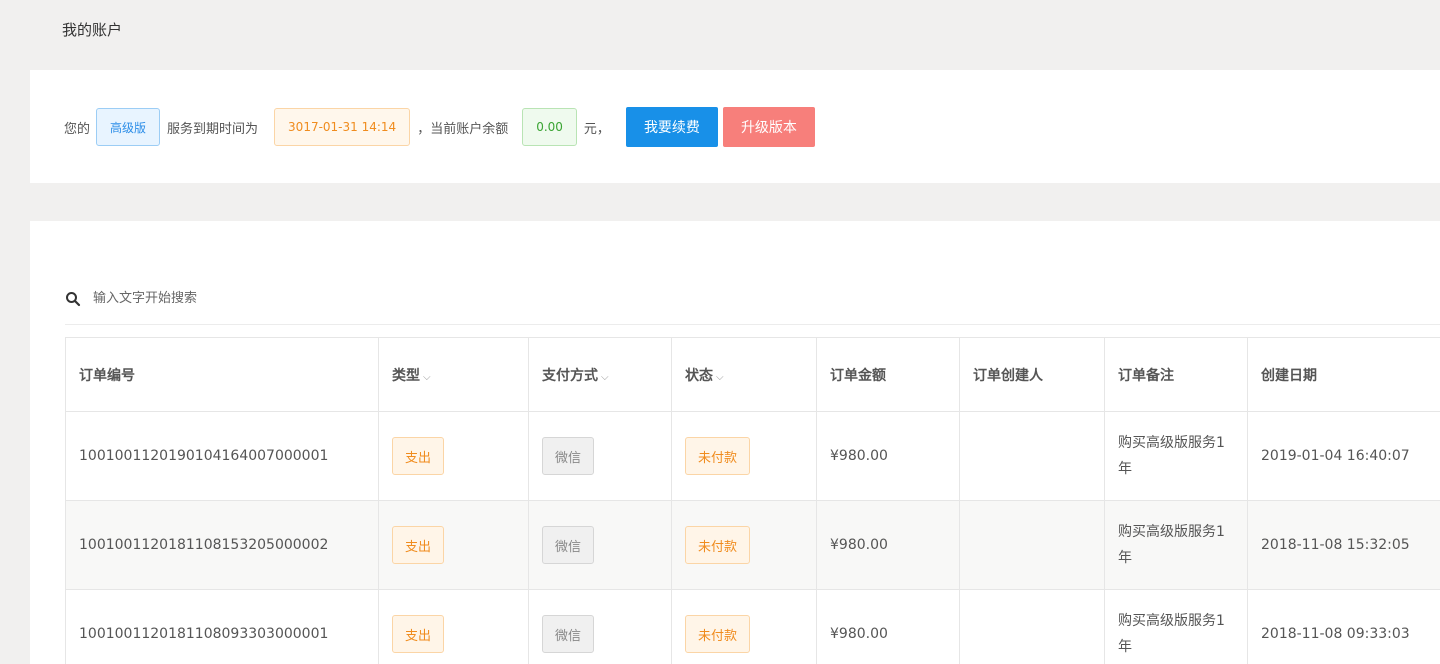 The width and height of the screenshot is (1440, 664). Describe the element at coordinates (596, 129) in the screenshot. I see `balance-unit: 元，` at that location.